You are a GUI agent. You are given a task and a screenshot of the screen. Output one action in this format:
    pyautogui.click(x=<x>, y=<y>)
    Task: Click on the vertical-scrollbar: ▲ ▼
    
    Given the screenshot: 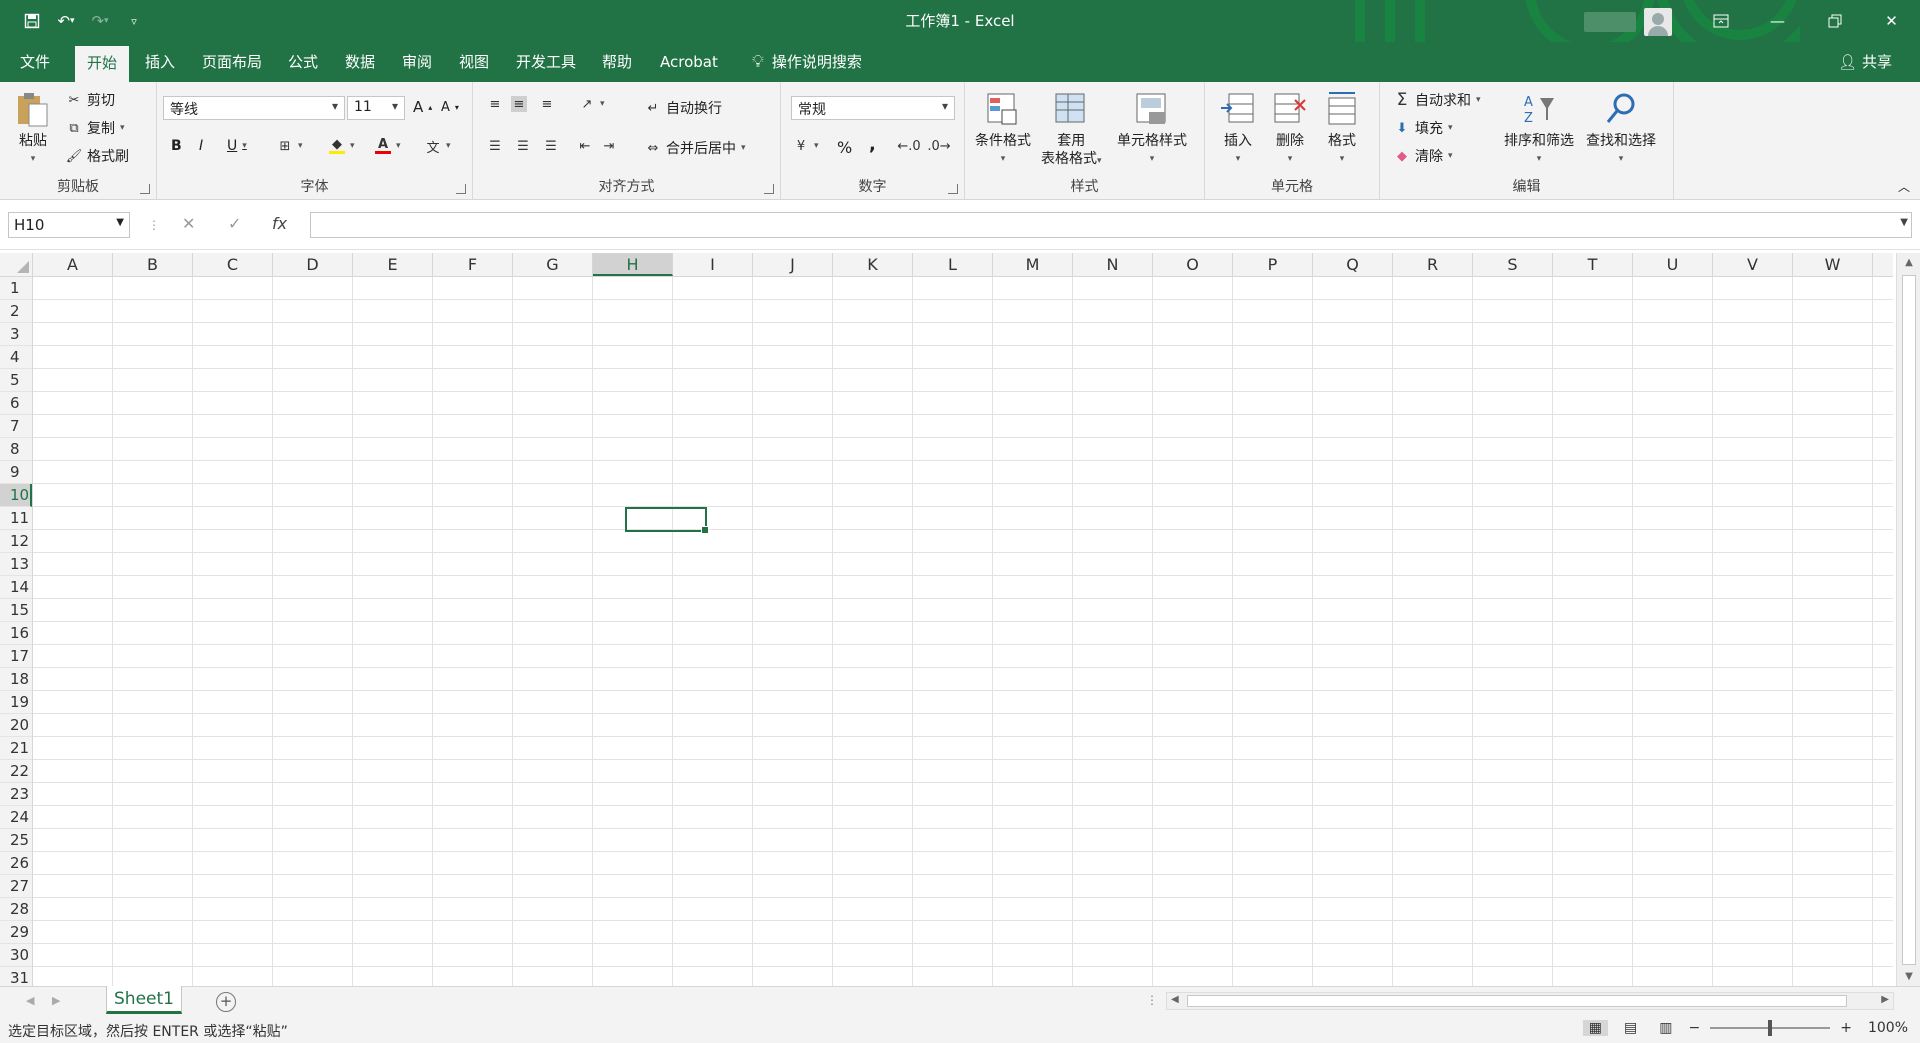 What is the action you would take?
    pyautogui.click(x=1908, y=619)
    